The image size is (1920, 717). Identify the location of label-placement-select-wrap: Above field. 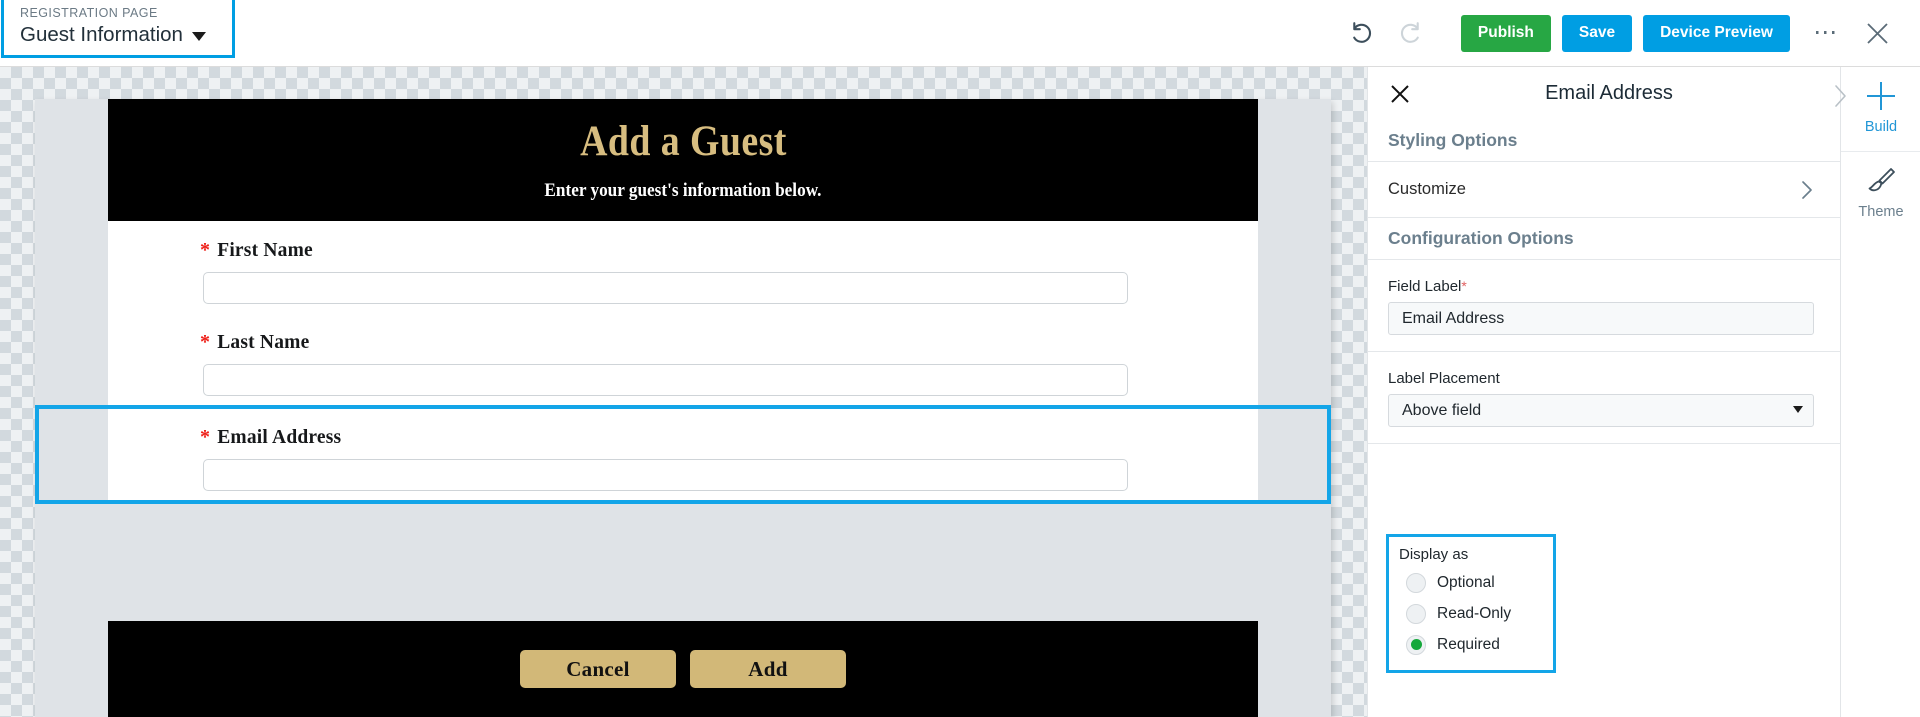
(1601, 410).